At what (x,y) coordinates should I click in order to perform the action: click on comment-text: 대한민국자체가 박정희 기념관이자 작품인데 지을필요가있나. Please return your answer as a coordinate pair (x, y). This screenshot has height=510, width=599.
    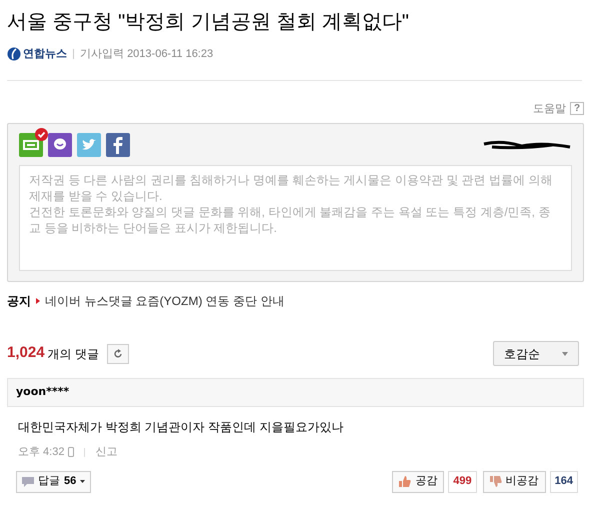
    Looking at the image, I should click on (181, 427).